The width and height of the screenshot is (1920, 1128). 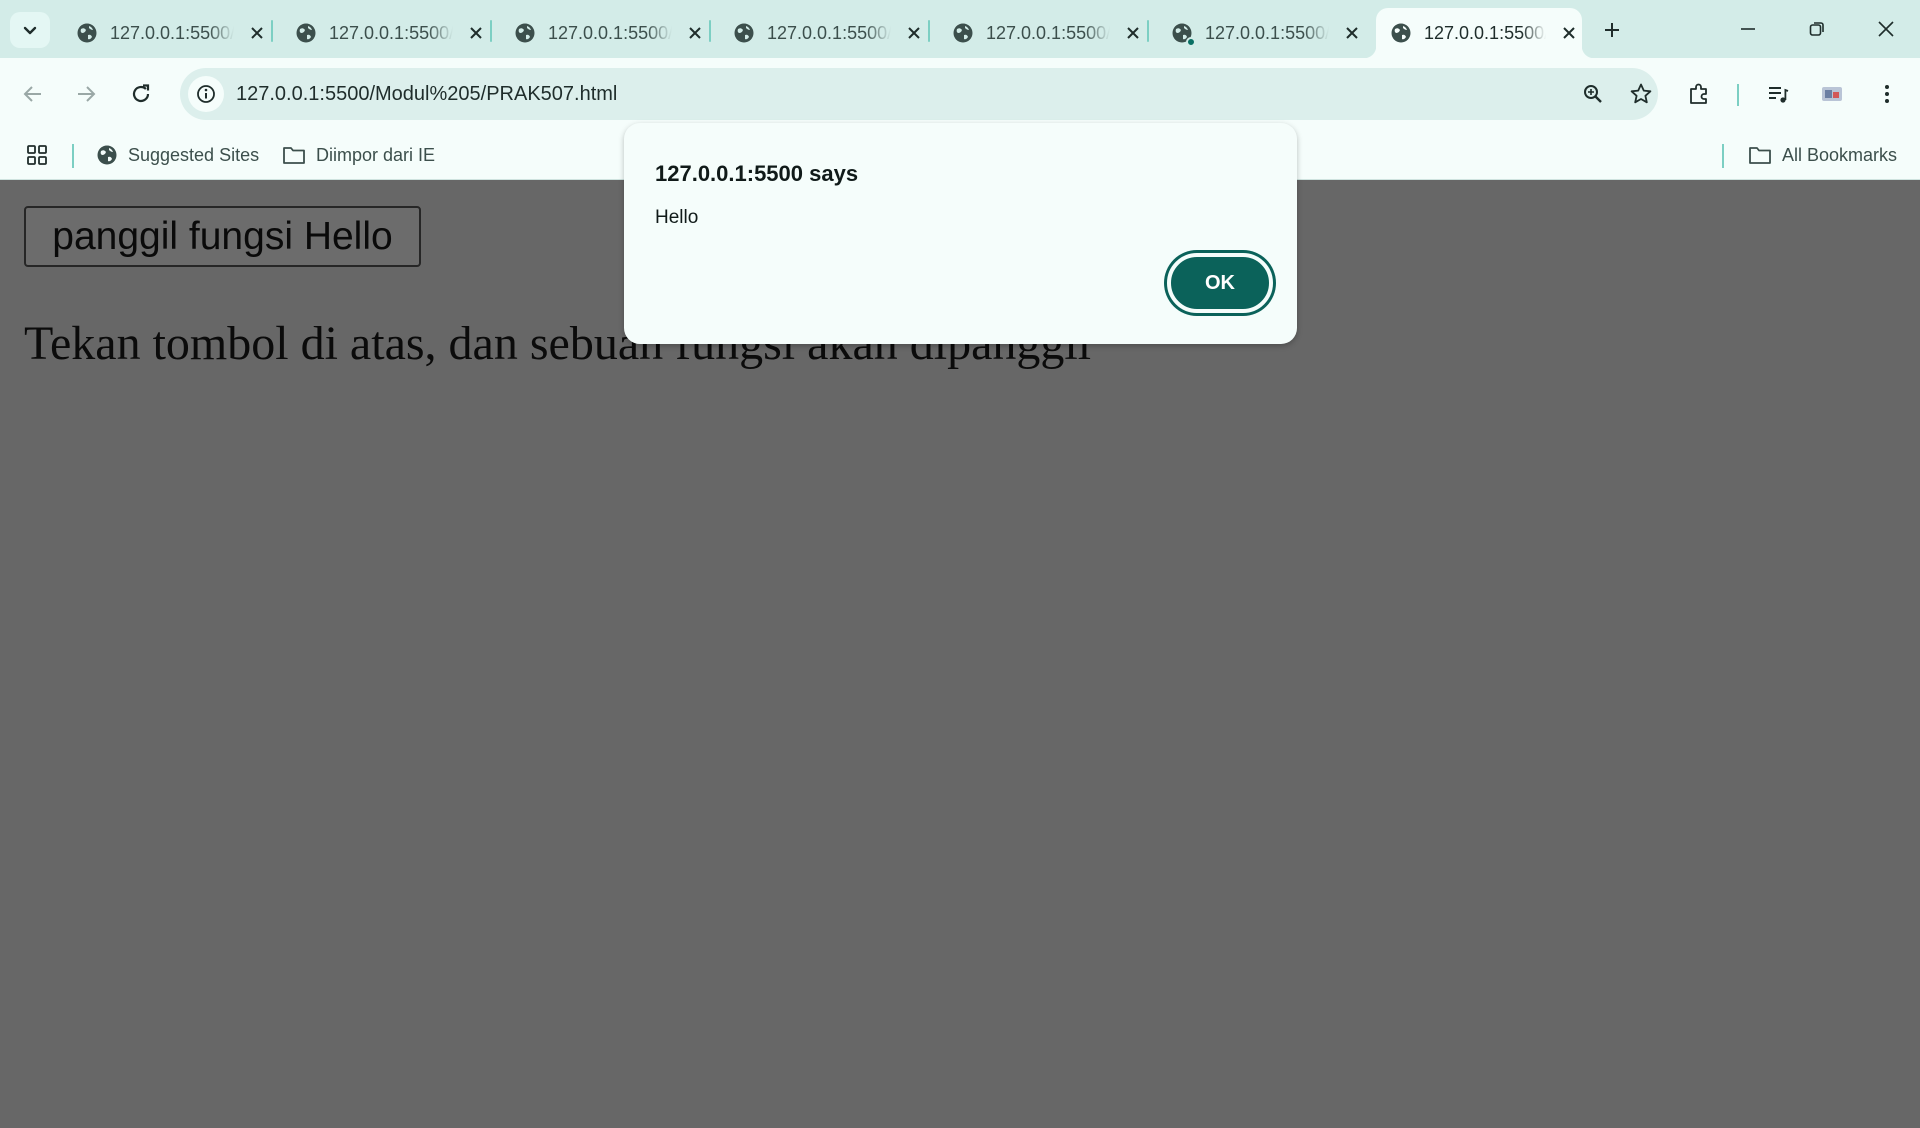 I want to click on info-icon, so click(x=206, y=94).